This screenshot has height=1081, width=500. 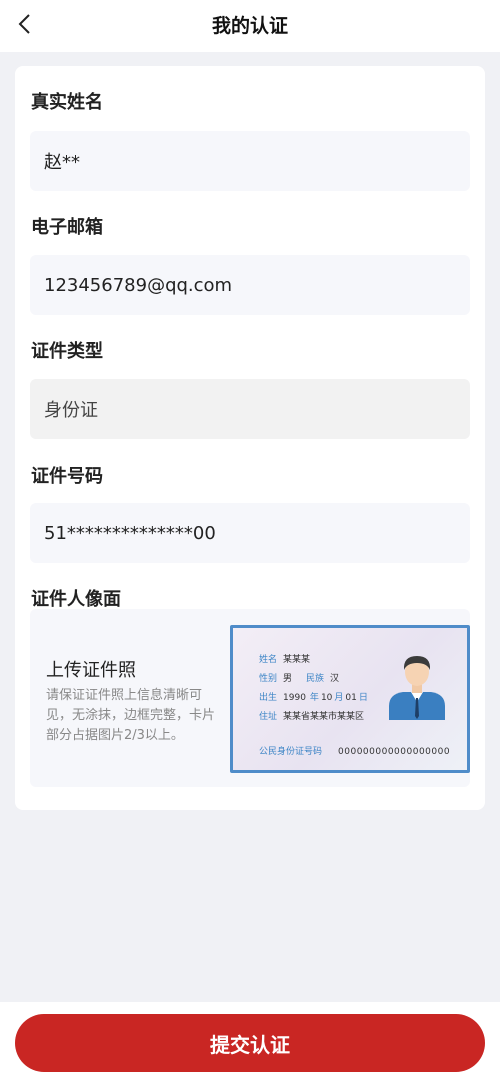 What do you see at coordinates (250, 161) in the screenshot?
I see `real-name-field: 赵**` at bounding box center [250, 161].